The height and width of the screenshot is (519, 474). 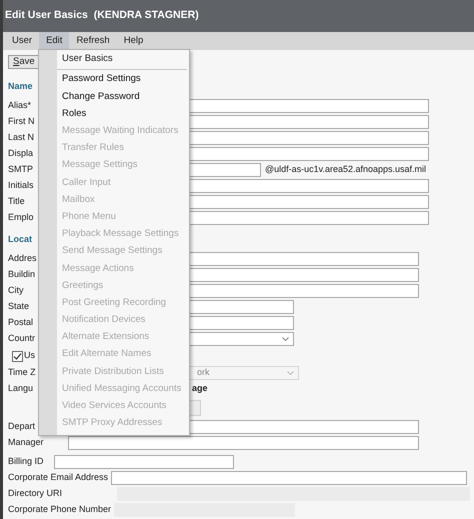 I want to click on section-heading: Name, so click(x=20, y=87).